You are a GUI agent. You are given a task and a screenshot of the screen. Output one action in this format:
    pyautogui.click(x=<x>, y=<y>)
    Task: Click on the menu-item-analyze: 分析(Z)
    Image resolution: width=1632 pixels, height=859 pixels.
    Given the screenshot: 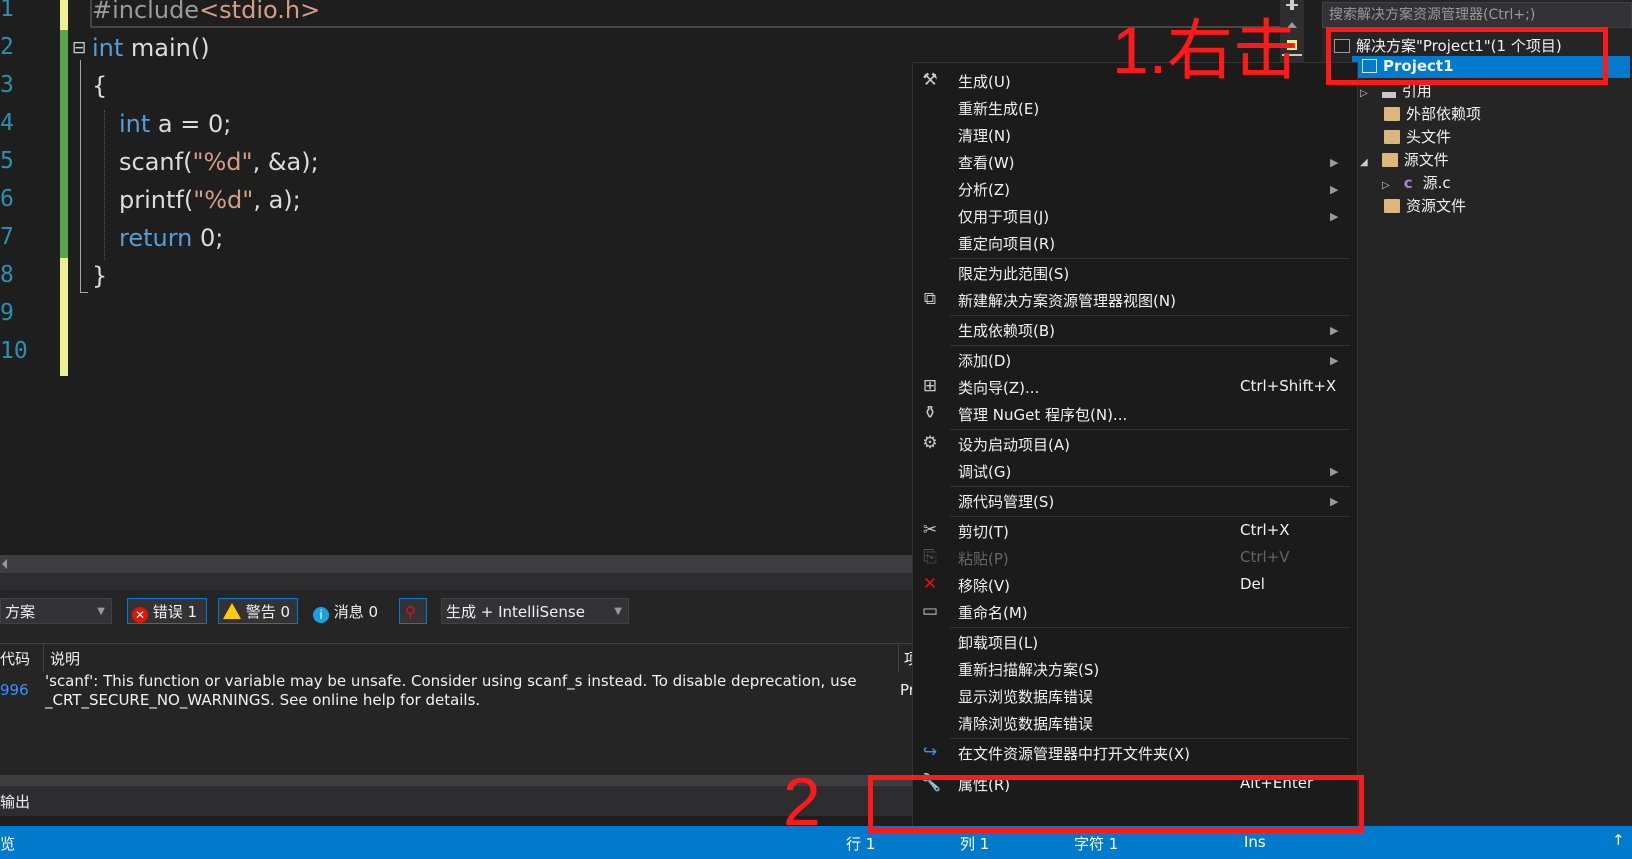 What is the action you would take?
    pyautogui.click(x=984, y=189)
    